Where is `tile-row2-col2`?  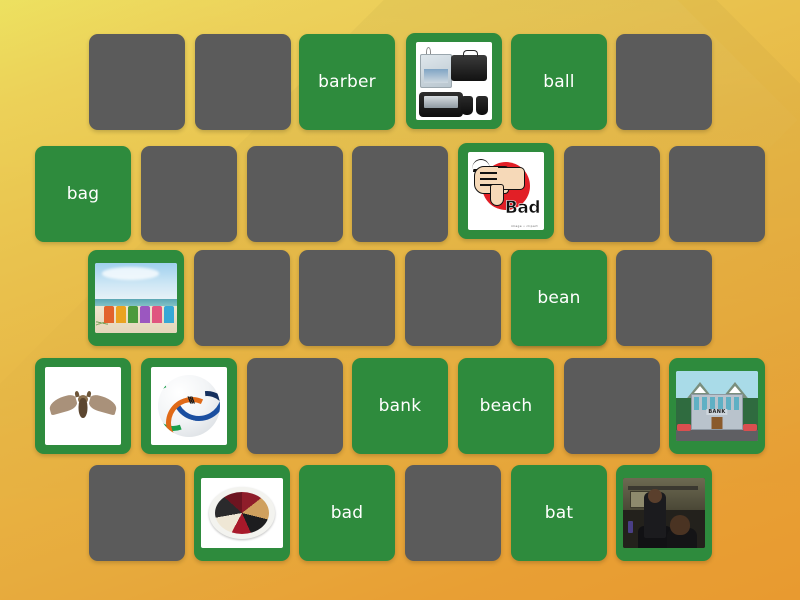
tile-row2-col2 is located at coordinates (189, 194).